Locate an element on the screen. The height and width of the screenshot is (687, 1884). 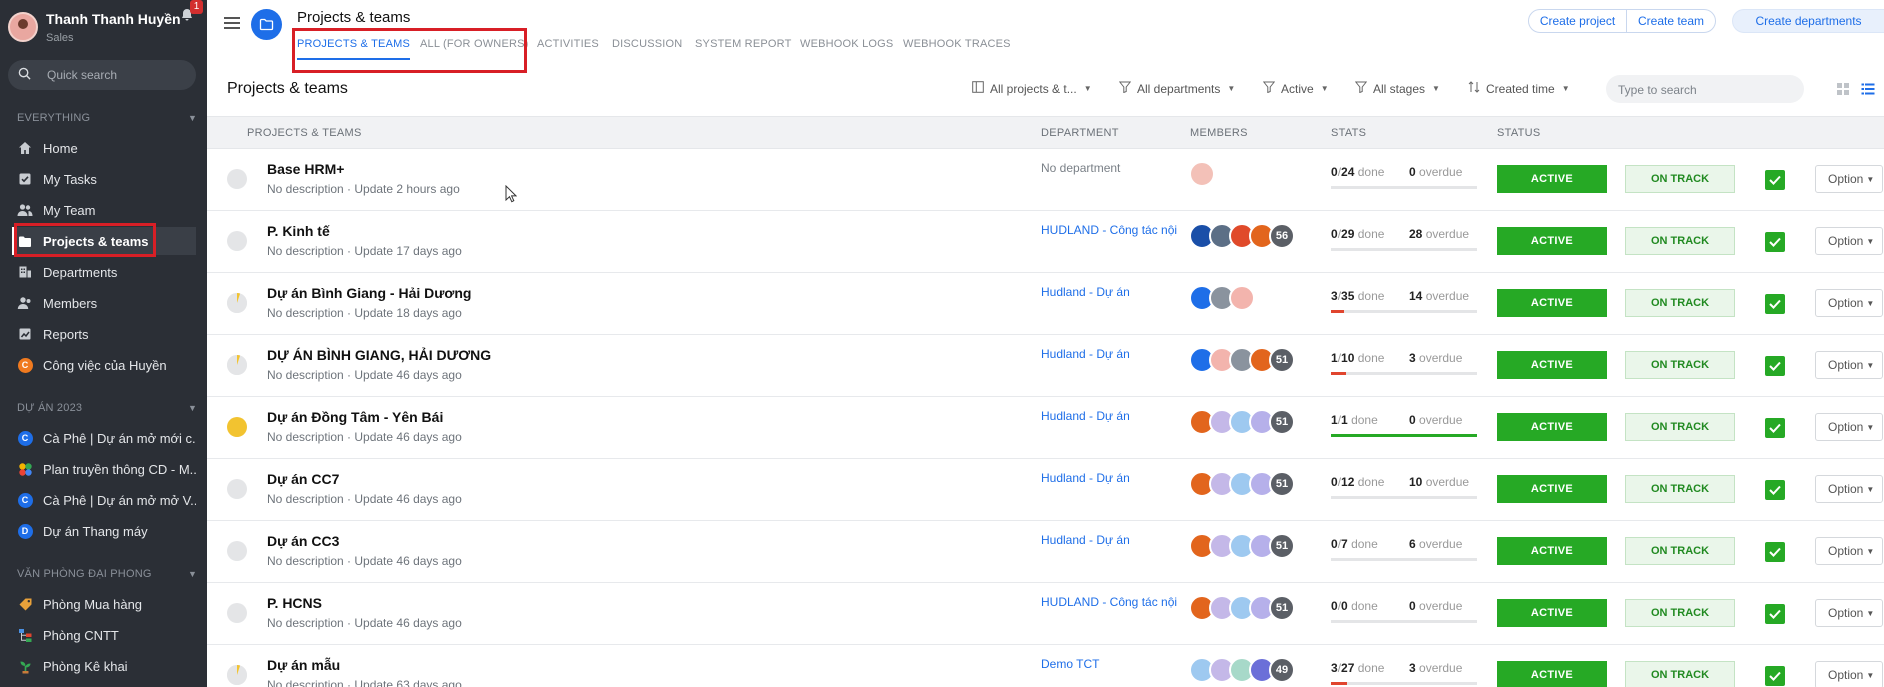
department-link: HUDLAND - Công tác nội is located at coordinates (1110, 602).